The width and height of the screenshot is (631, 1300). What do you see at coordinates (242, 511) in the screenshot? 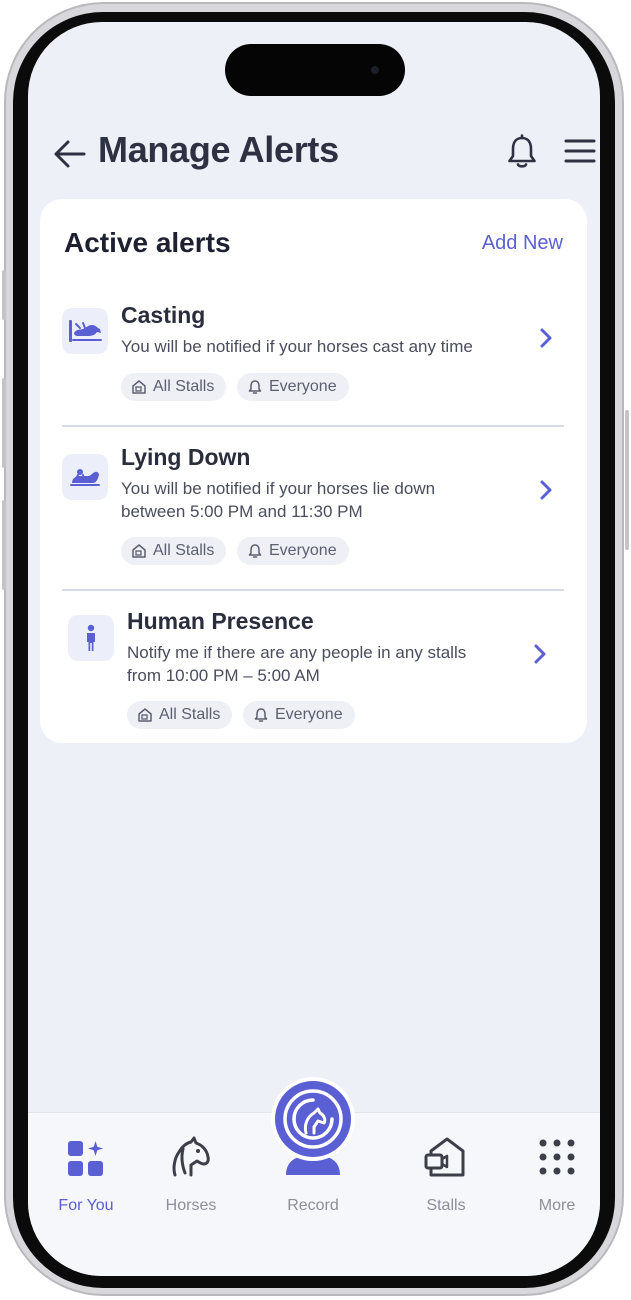
I see `alert-description-line: between 5:00 PM and 11:30 PM` at bounding box center [242, 511].